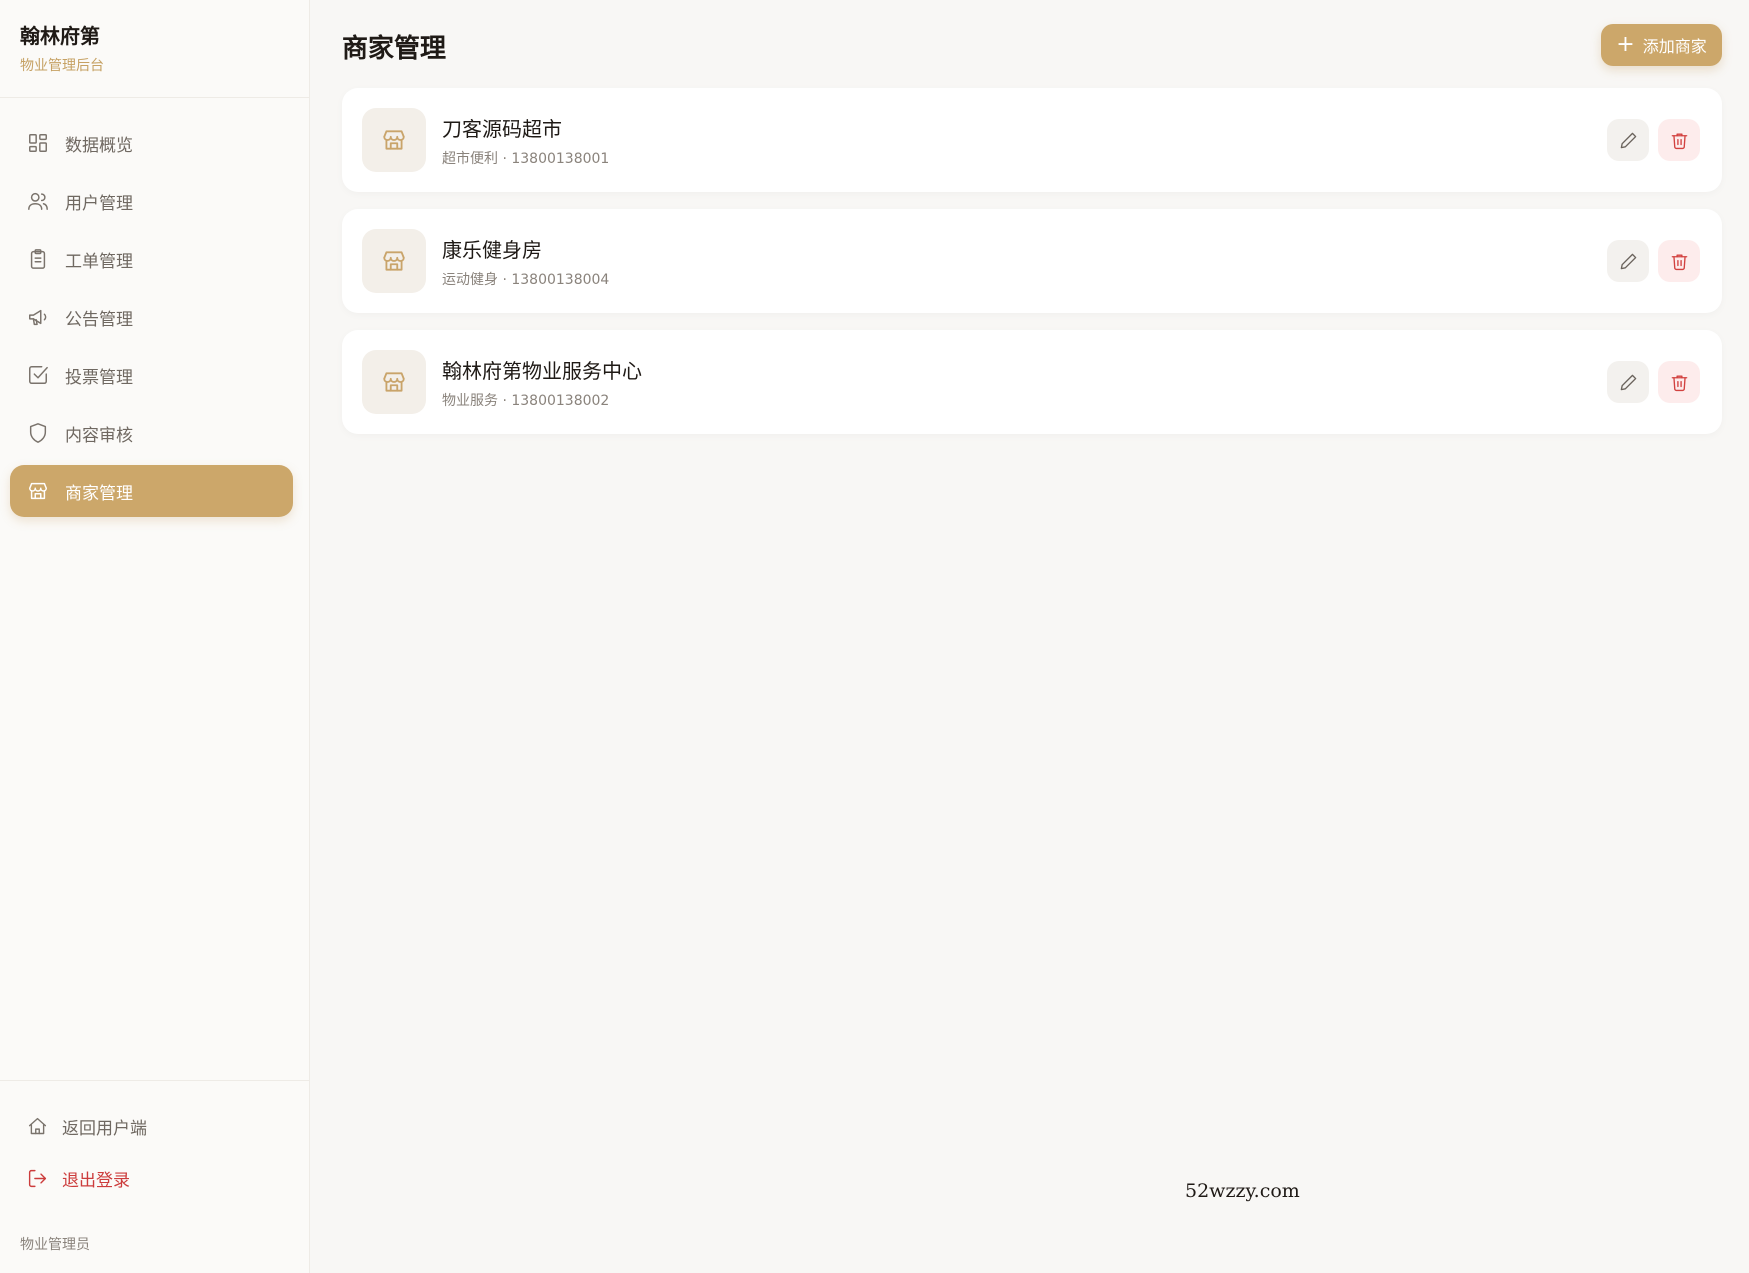 The image size is (1749, 1273). I want to click on merchant-info: 康乐健身房 运动健身 · 13800138004, so click(1024, 261).